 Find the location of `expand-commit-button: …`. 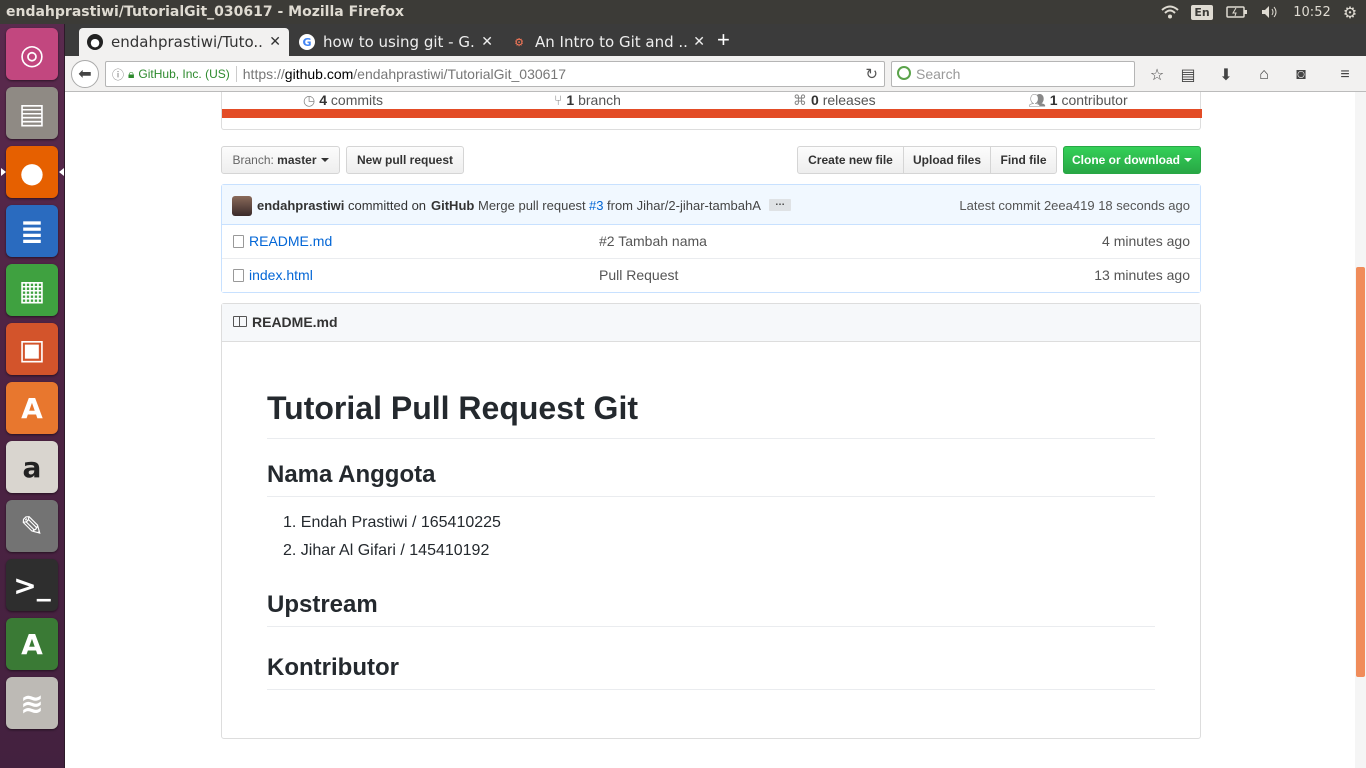

expand-commit-button: … is located at coordinates (780, 204).